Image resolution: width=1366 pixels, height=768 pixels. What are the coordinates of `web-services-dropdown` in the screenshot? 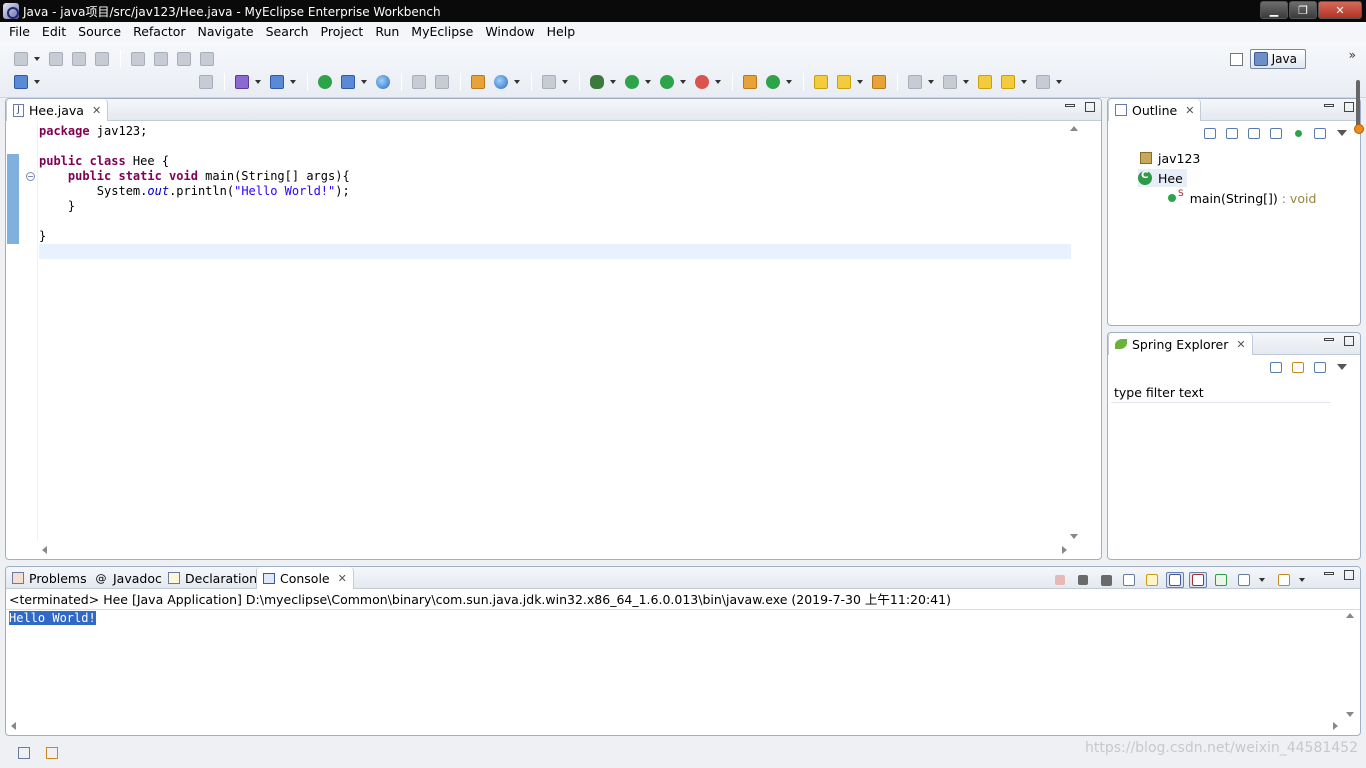 It's located at (517, 82).